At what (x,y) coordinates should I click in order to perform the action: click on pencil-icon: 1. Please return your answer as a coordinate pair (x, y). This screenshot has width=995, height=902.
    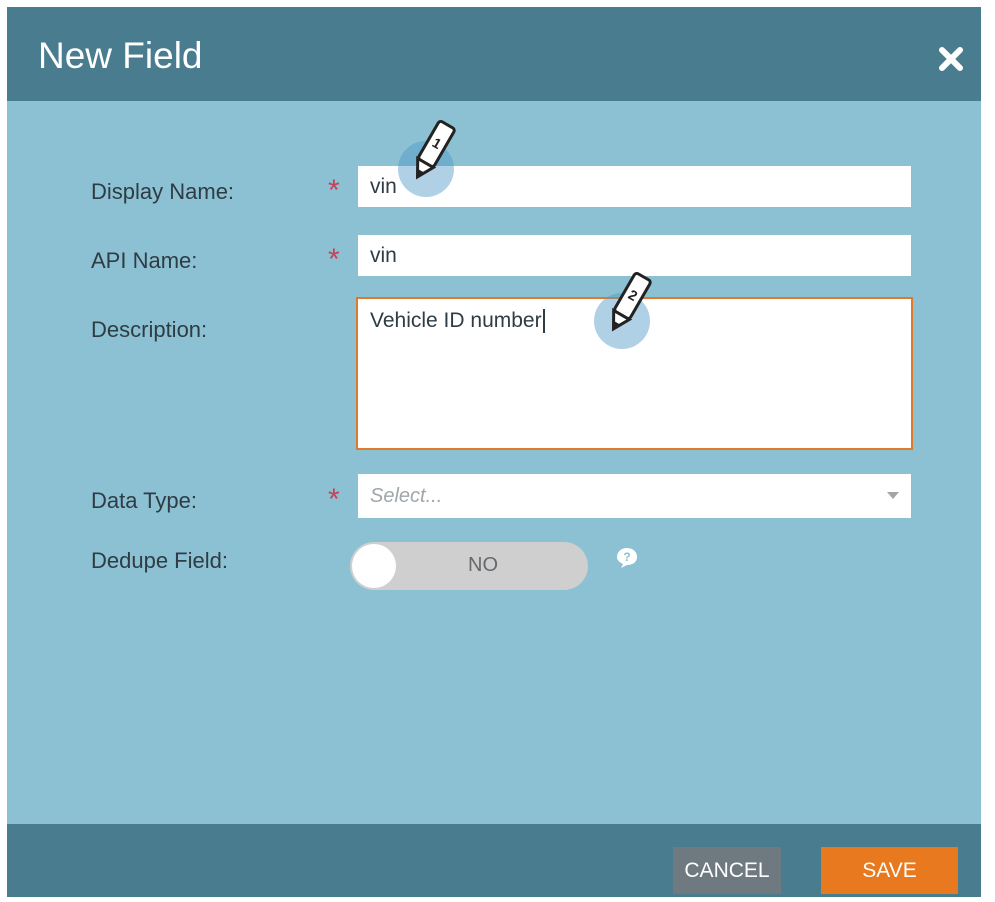
    Looking at the image, I should click on (435, 149).